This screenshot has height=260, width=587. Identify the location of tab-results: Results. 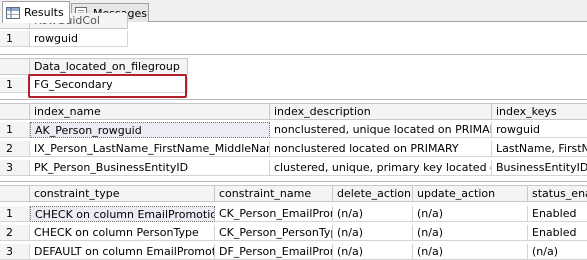
(36, 12).